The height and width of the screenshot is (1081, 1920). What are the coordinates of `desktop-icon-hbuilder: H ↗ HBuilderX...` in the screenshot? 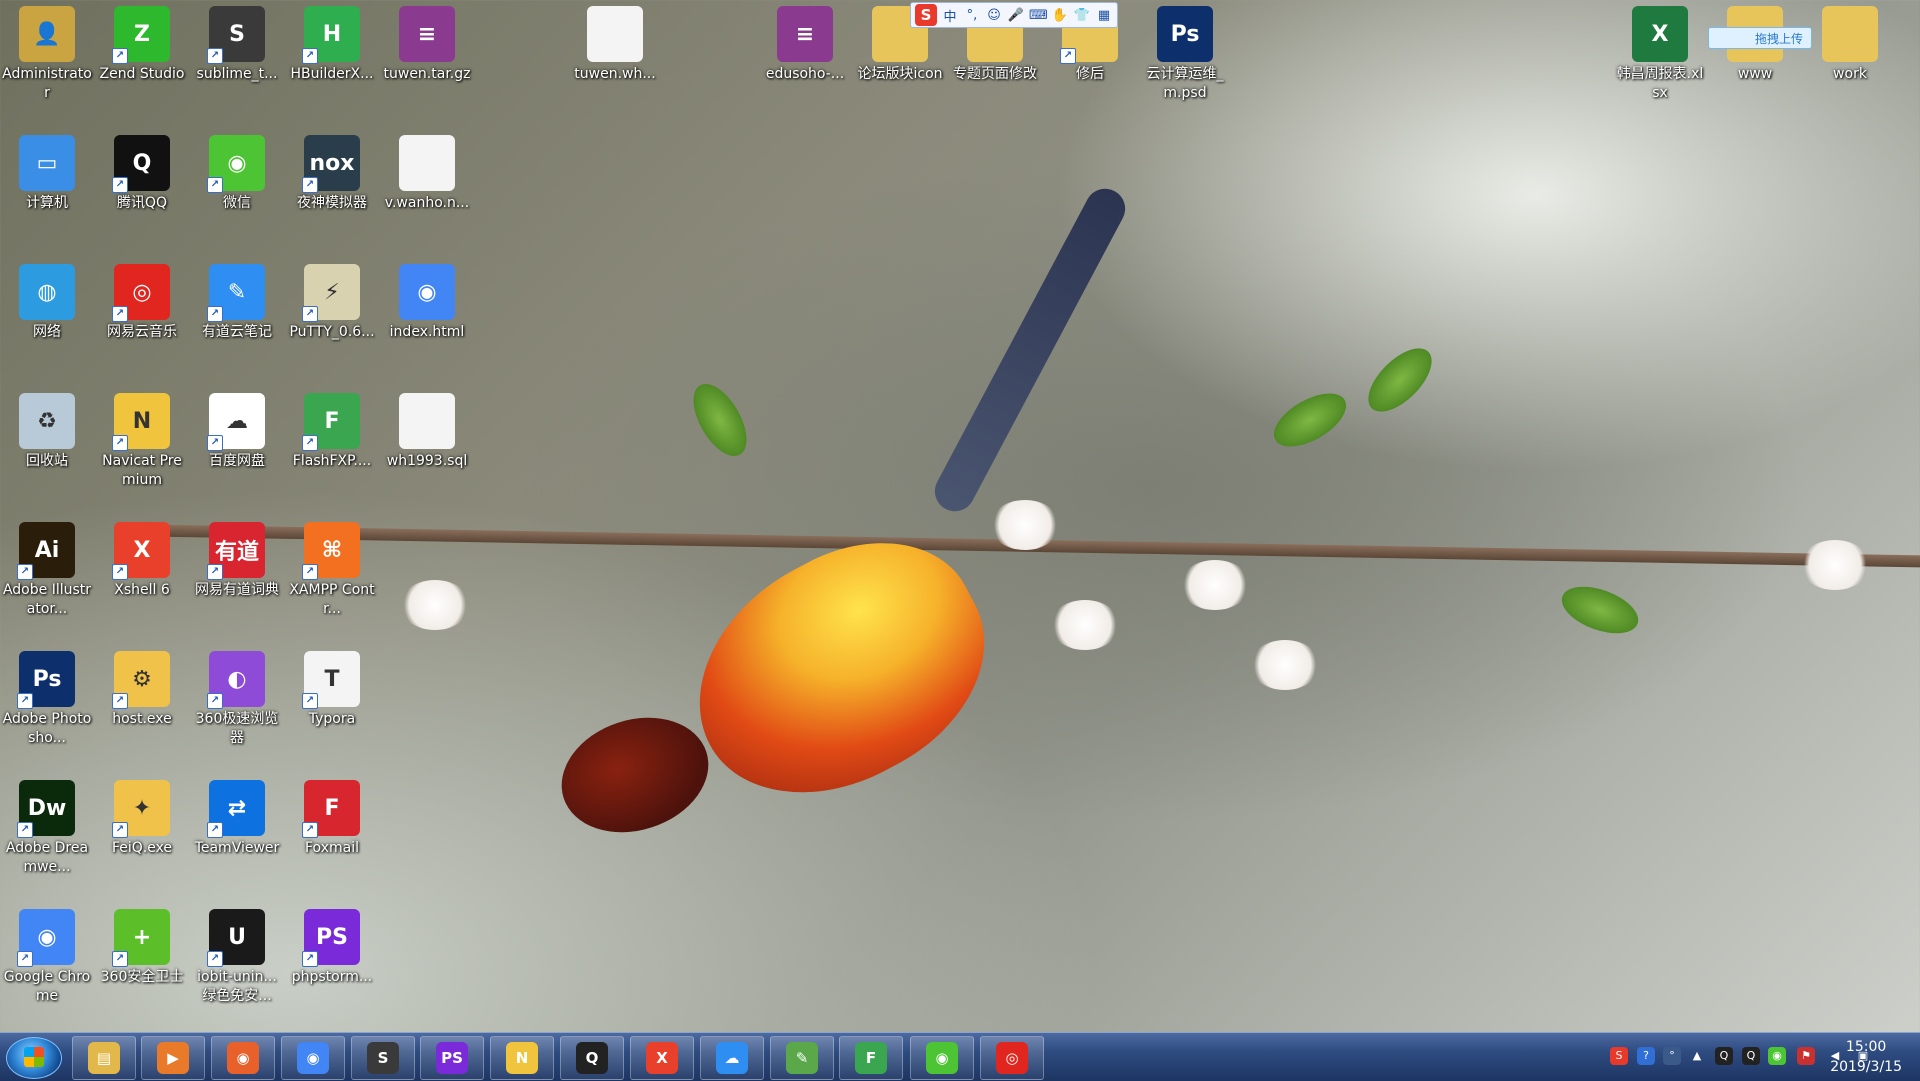 It's located at (332, 42).